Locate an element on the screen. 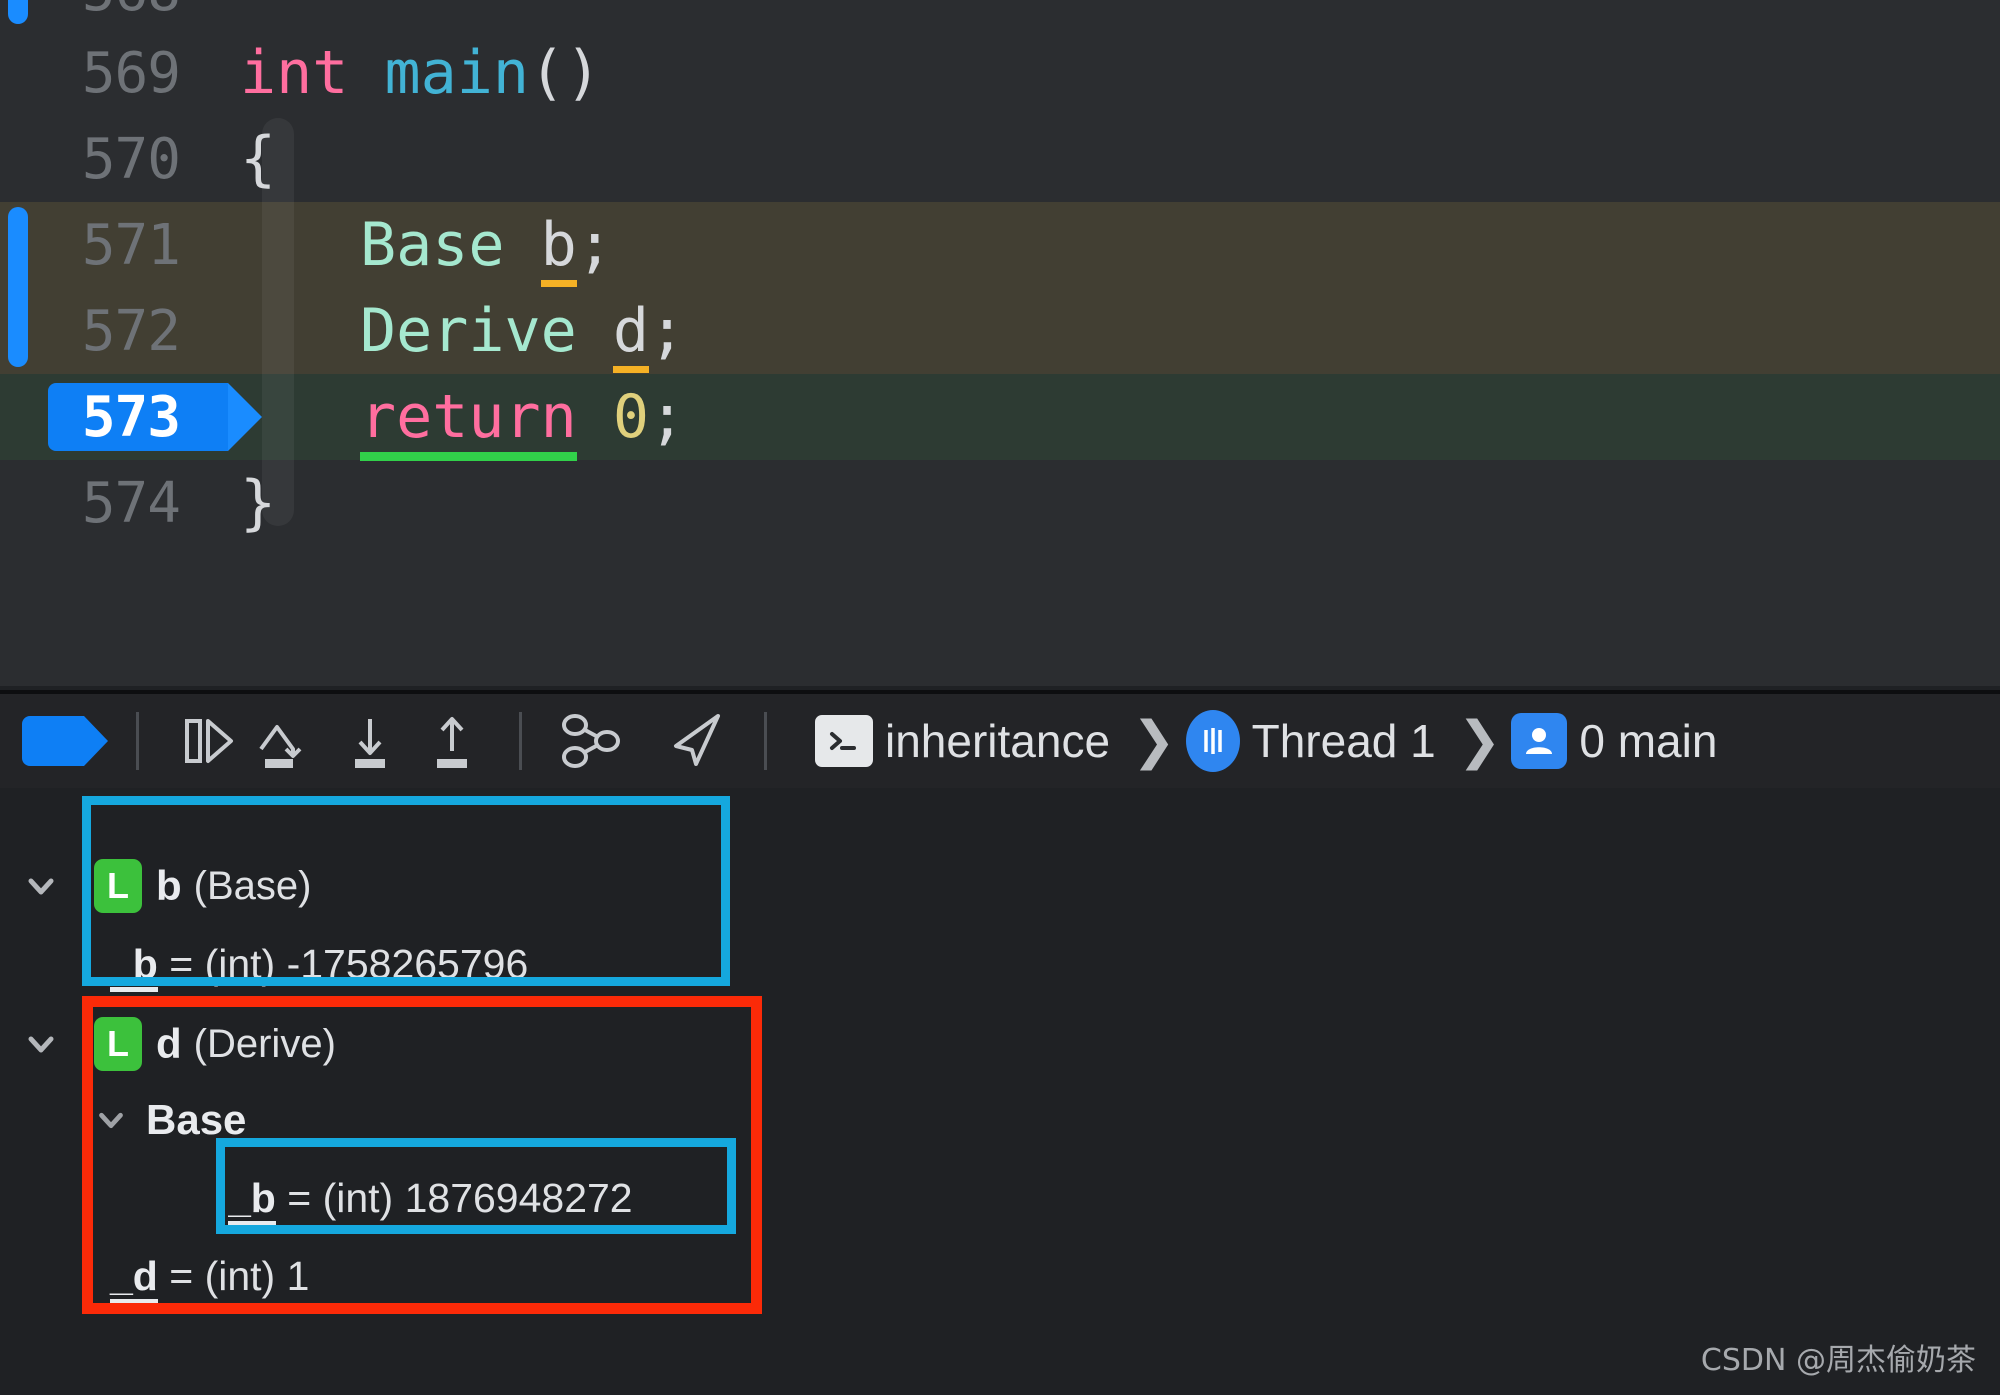 This screenshot has width=2000, height=1395. breadcrumb-frame: 0 main is located at coordinates (1648, 741).